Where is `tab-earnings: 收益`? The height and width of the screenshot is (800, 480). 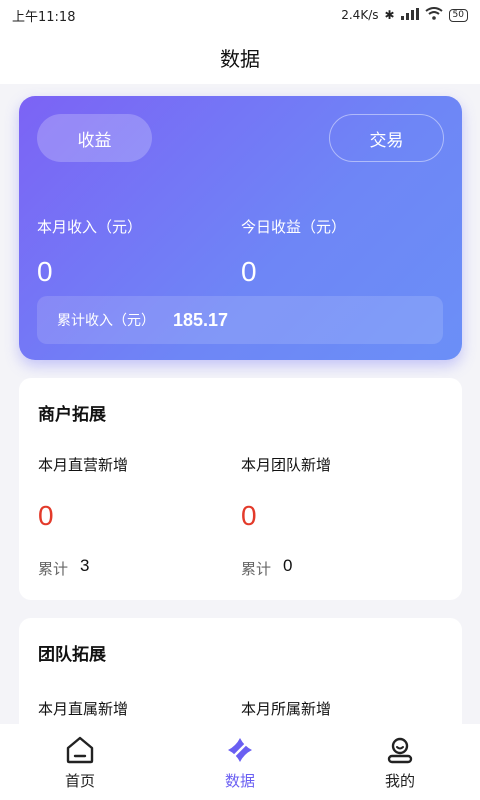 tab-earnings: 收益 is located at coordinates (94, 138).